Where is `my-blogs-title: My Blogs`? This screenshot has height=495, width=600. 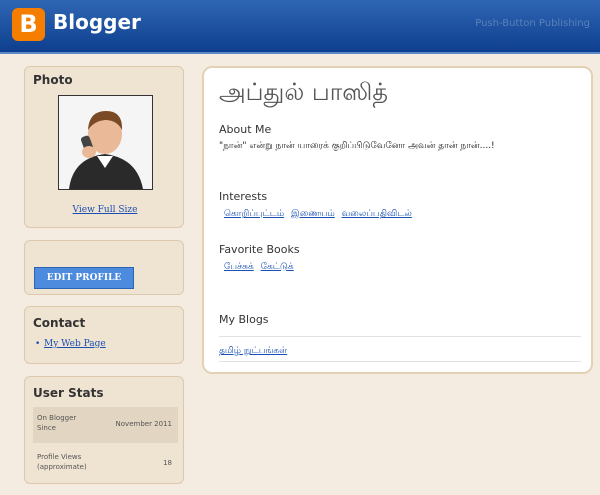
my-blogs-title: My Blogs is located at coordinates (244, 319).